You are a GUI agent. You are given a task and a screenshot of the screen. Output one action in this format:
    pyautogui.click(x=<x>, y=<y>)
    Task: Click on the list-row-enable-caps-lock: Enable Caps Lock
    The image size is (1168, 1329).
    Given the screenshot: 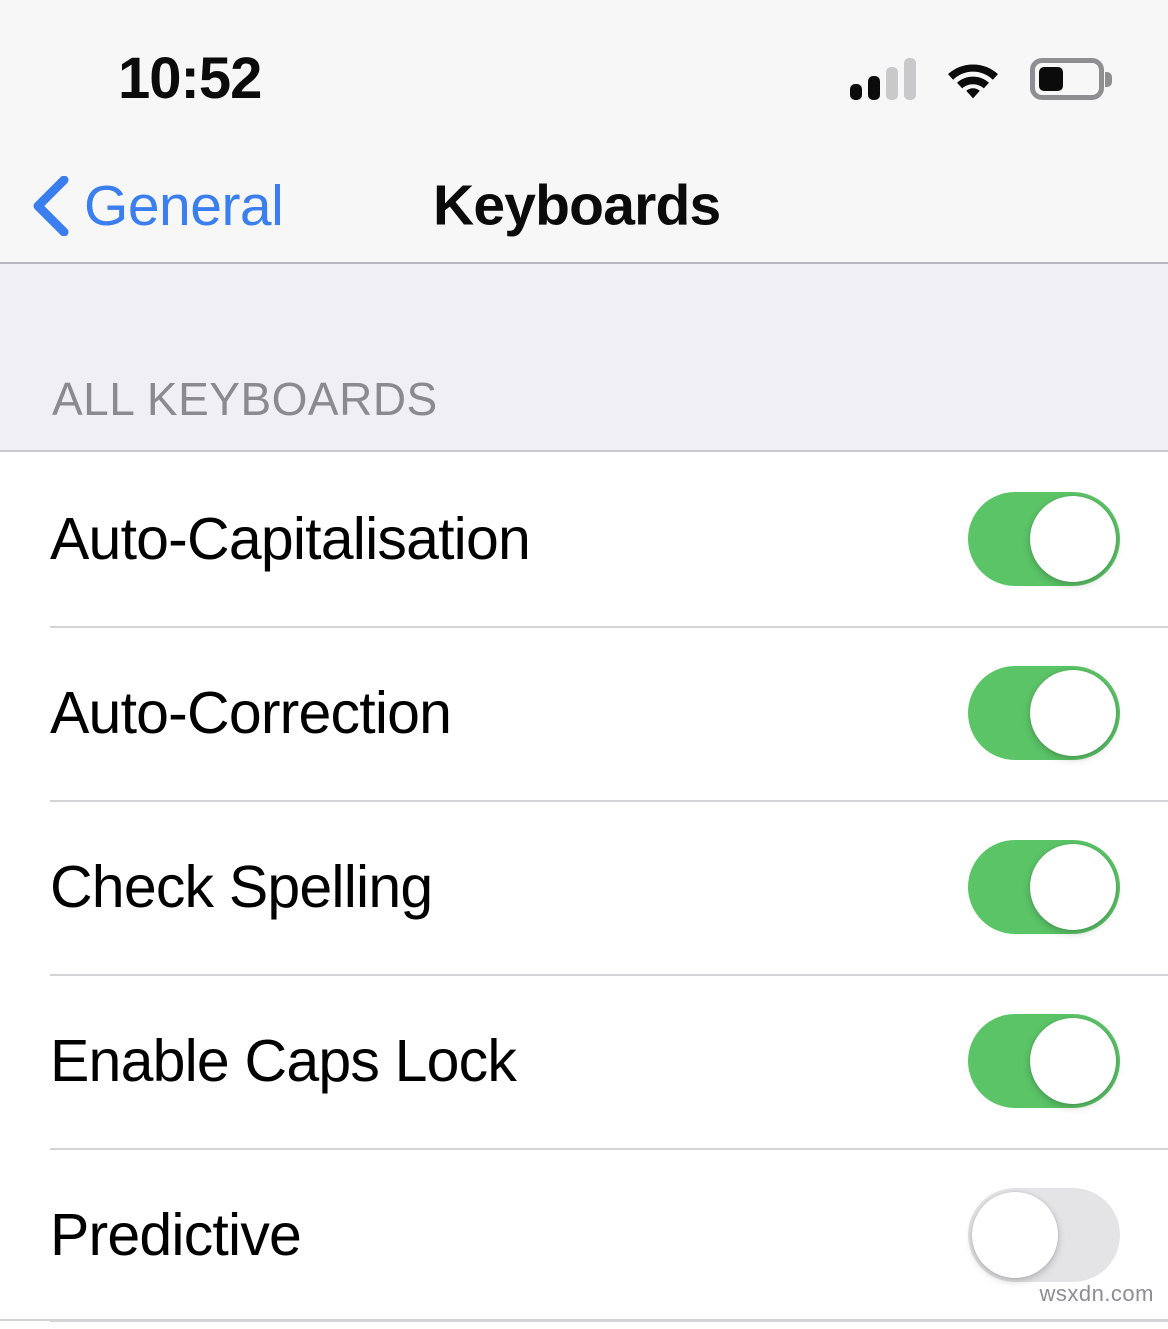 What is the action you would take?
    pyautogui.click(x=584, y=1061)
    